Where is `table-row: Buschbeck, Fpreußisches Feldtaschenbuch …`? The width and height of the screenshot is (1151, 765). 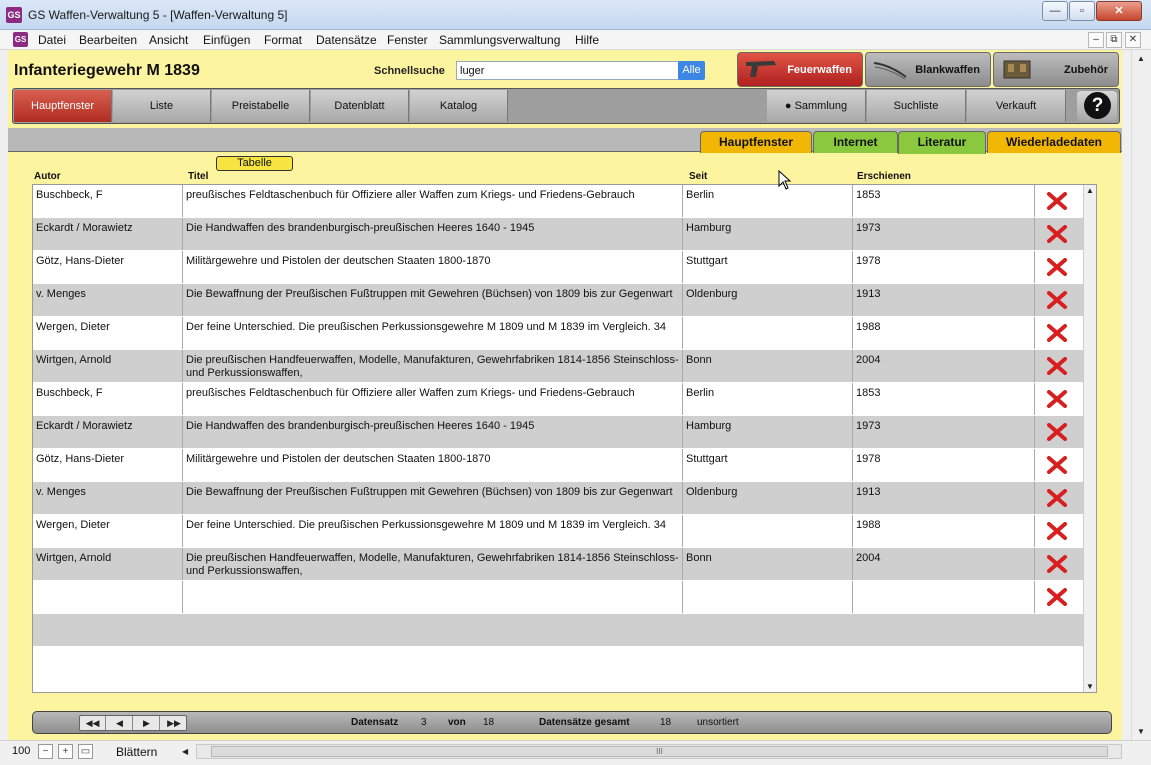
table-row: Buschbeck, Fpreußisches Feldtaschenbuch … is located at coordinates (558, 399).